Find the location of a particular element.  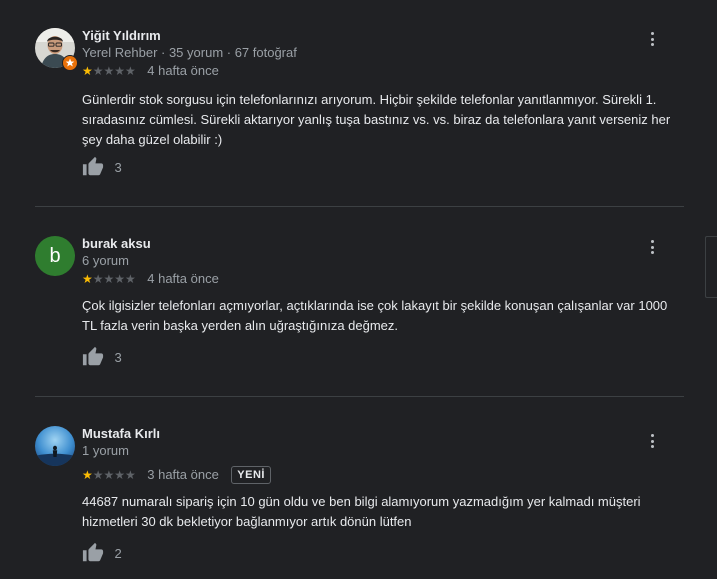

author-name: Mustafa Kırlı is located at coordinates (121, 433).